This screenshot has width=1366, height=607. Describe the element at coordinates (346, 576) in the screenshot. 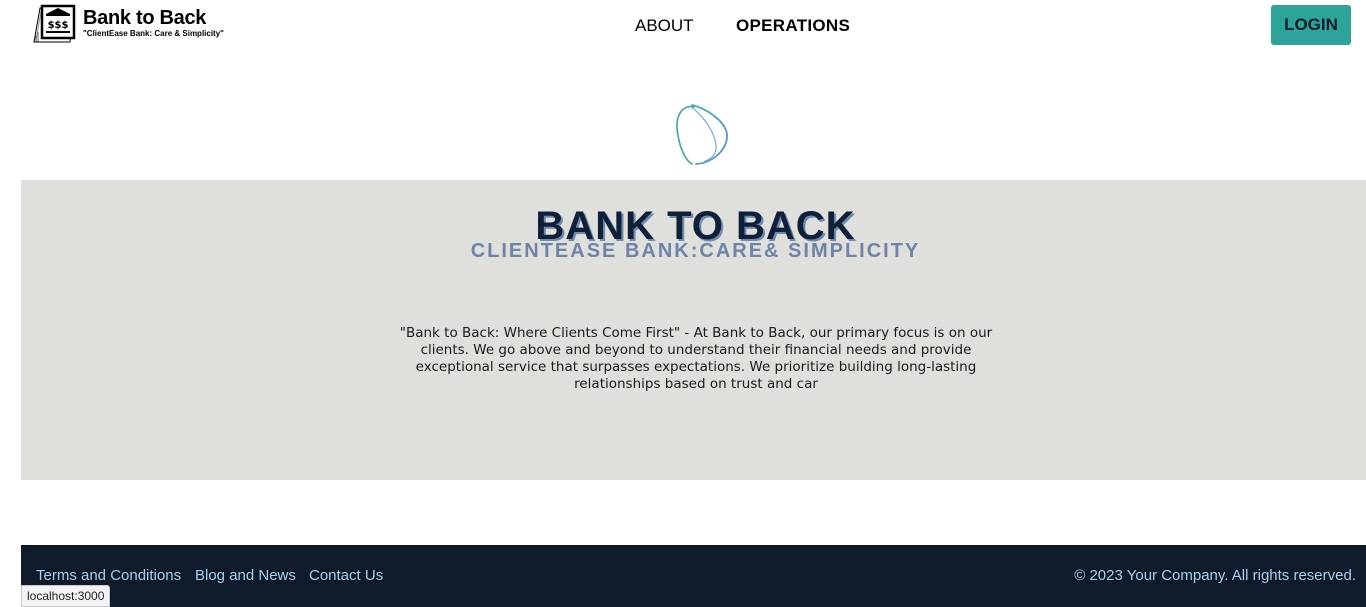

I see `footer-link-contact: Contact Us` at that location.